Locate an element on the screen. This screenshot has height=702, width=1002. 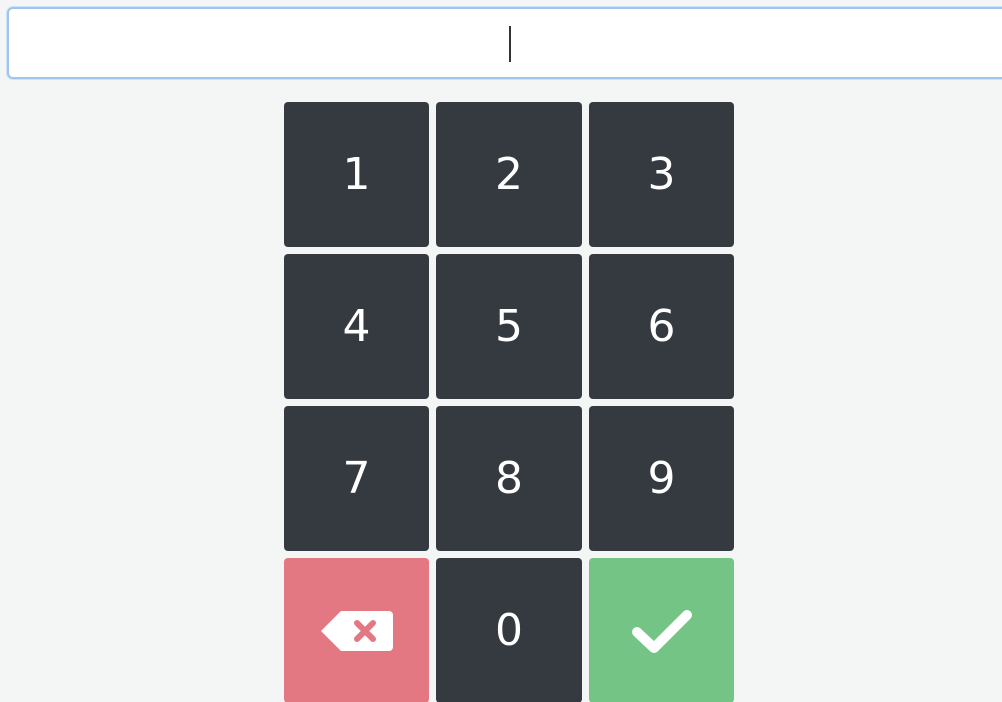
confirm-button is located at coordinates (661, 630).